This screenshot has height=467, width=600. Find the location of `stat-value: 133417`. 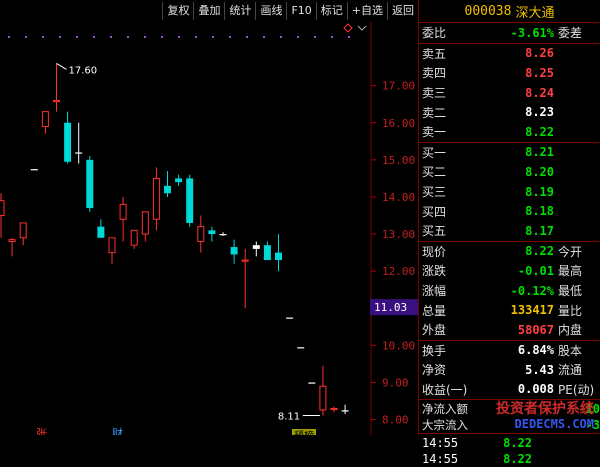

stat-value: 133417 is located at coordinates (532, 310).